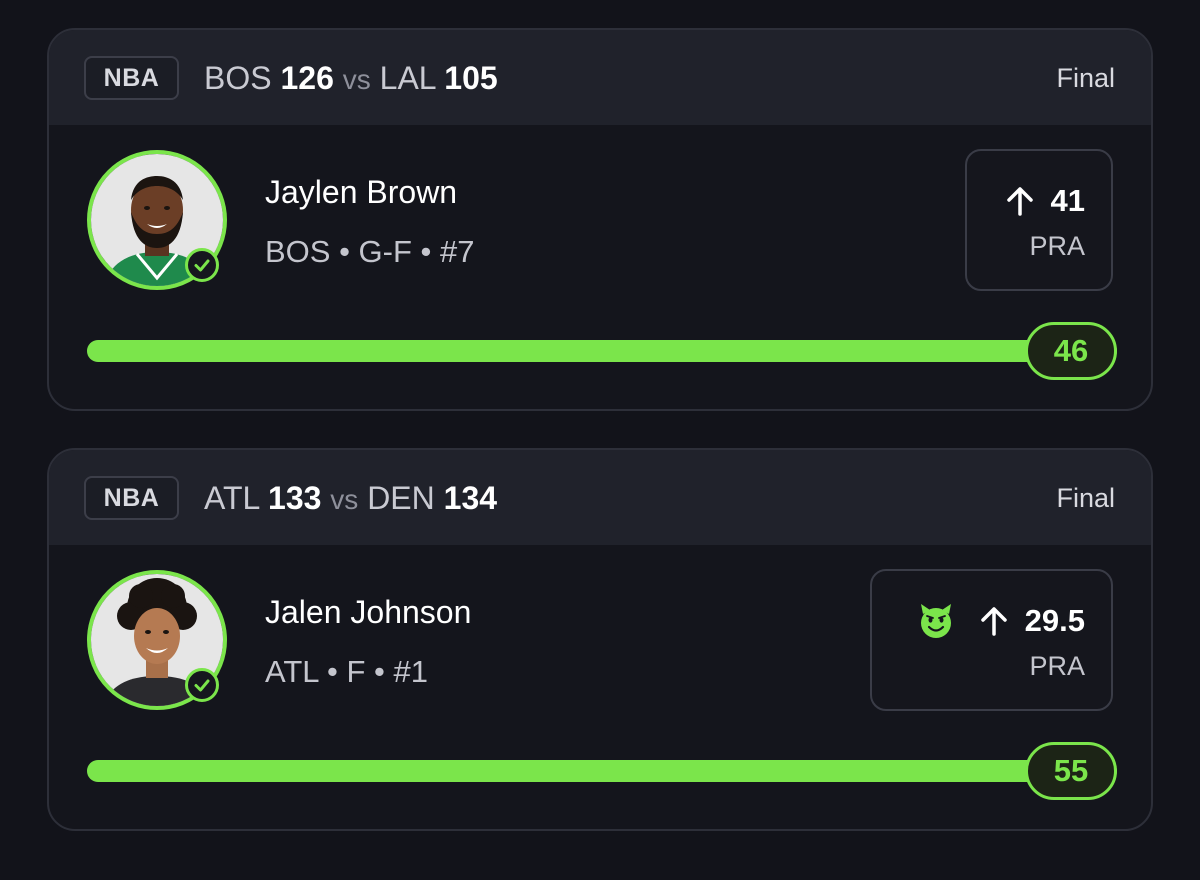  I want to click on matchup-score: BOS 126 vs LAL 105, so click(351, 79).